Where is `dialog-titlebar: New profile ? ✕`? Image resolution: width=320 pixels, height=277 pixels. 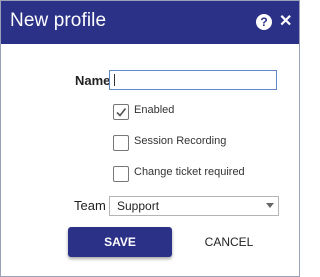
dialog-titlebar: New profile ? ✕ is located at coordinates (150, 22).